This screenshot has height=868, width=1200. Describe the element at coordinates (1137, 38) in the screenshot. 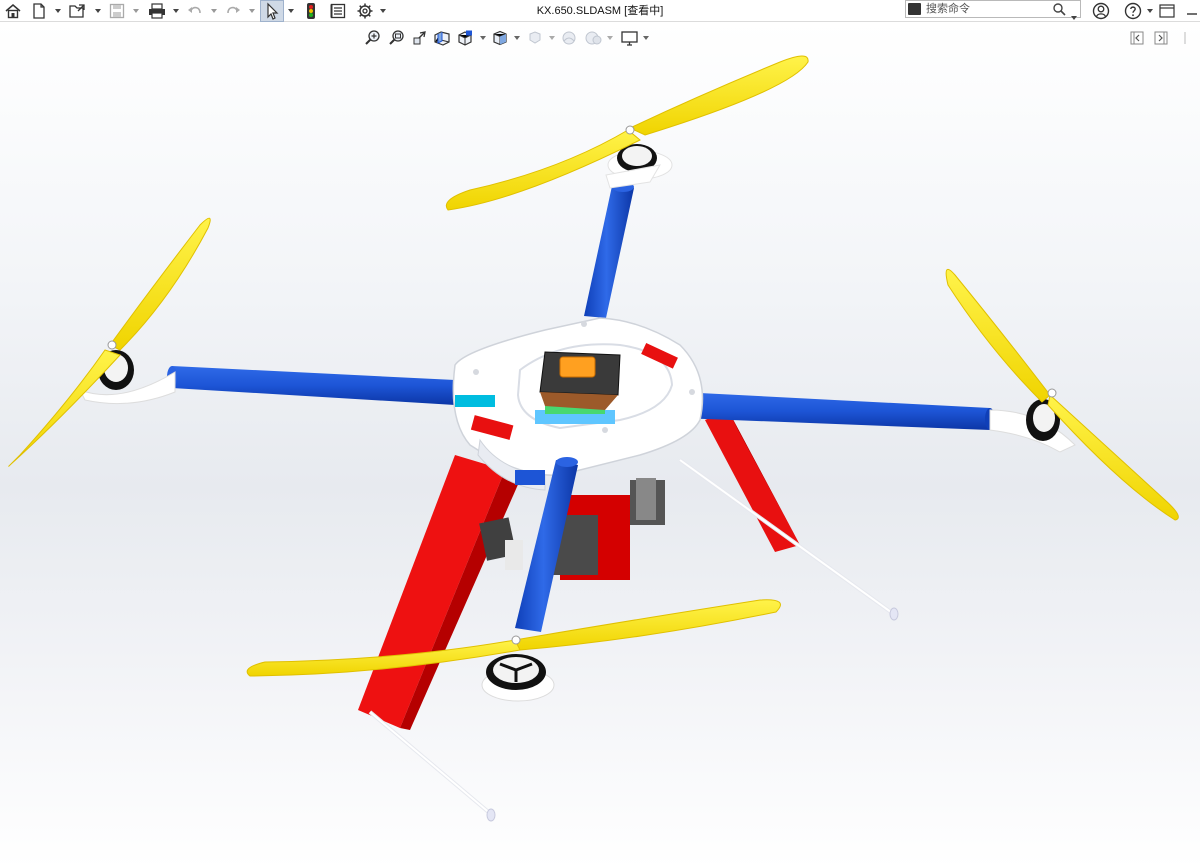

I see `collapse-left-panel-icon` at that location.